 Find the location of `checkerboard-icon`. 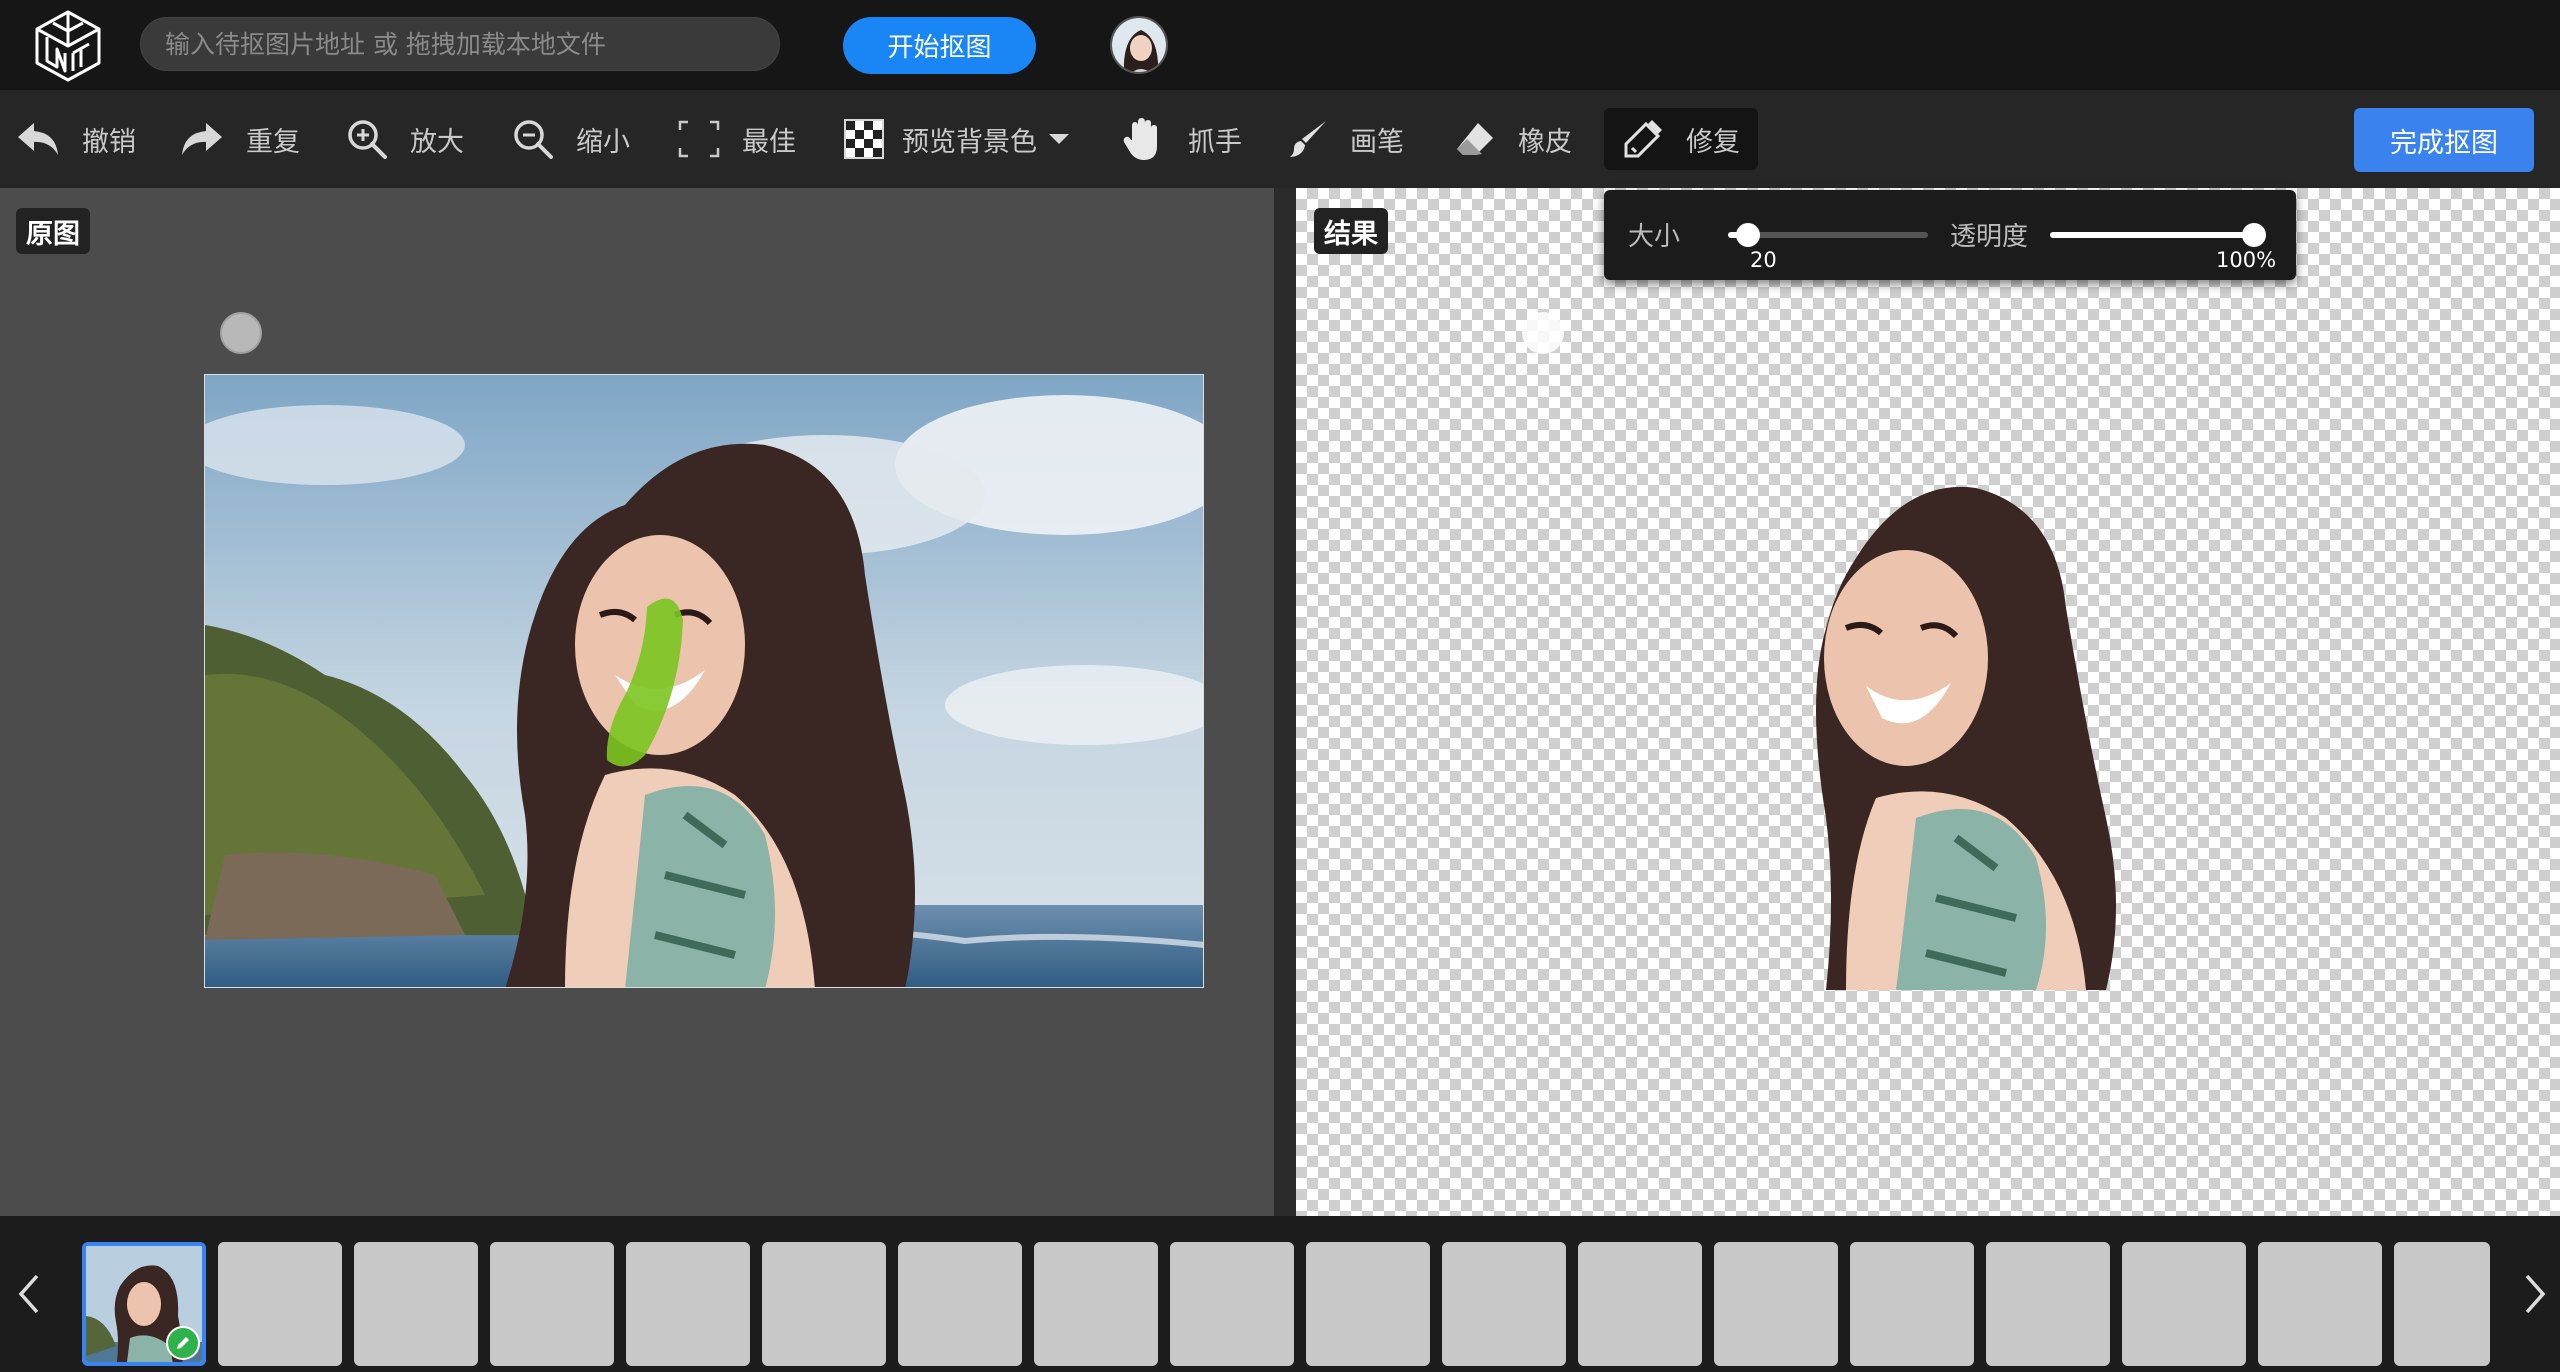

checkerboard-icon is located at coordinates (864, 139).